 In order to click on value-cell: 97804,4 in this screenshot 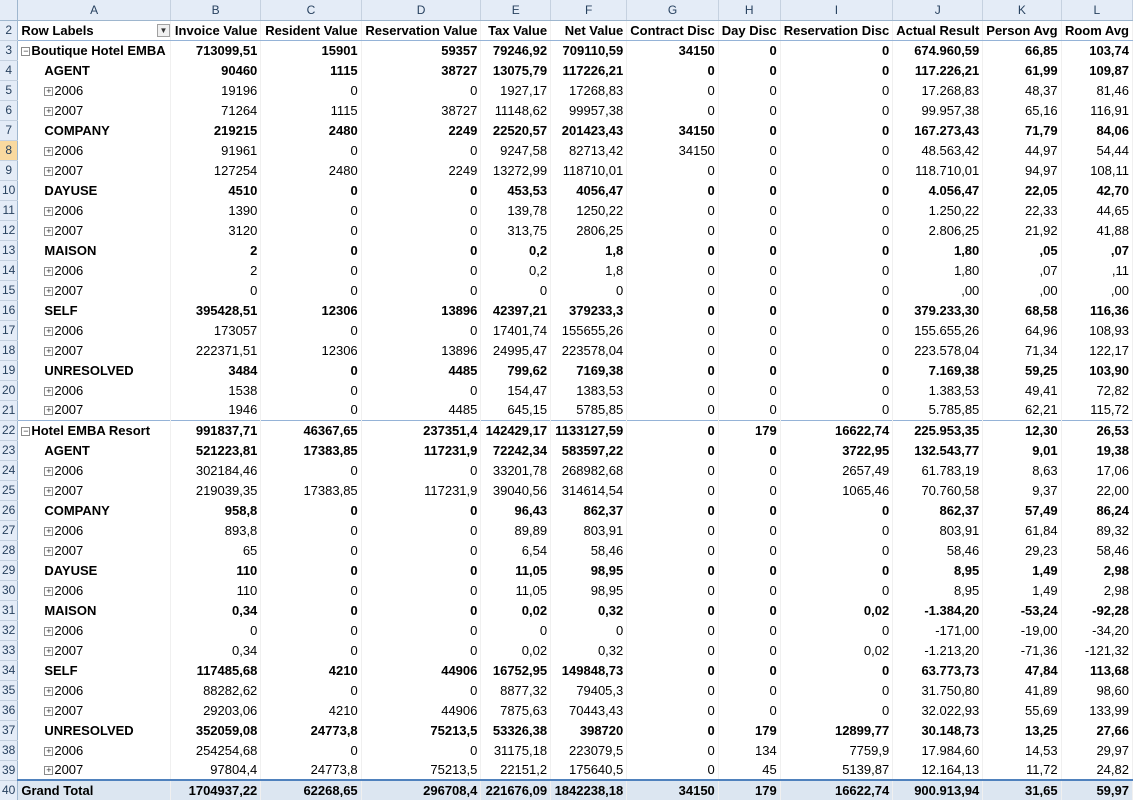, I will do `click(216, 770)`.